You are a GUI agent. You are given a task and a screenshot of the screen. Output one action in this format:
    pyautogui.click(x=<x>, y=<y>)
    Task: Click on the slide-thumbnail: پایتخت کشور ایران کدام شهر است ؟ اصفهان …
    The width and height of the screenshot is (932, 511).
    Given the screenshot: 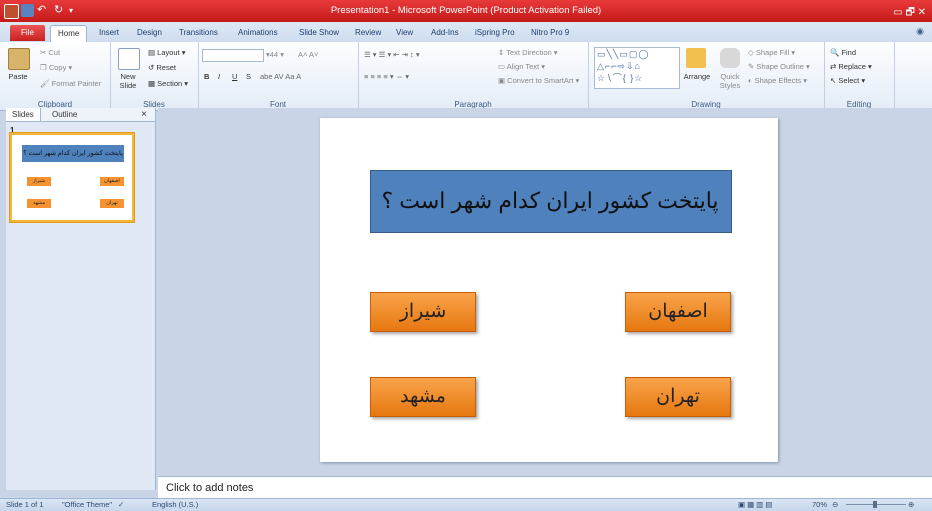 What is the action you would take?
    pyautogui.click(x=72, y=177)
    